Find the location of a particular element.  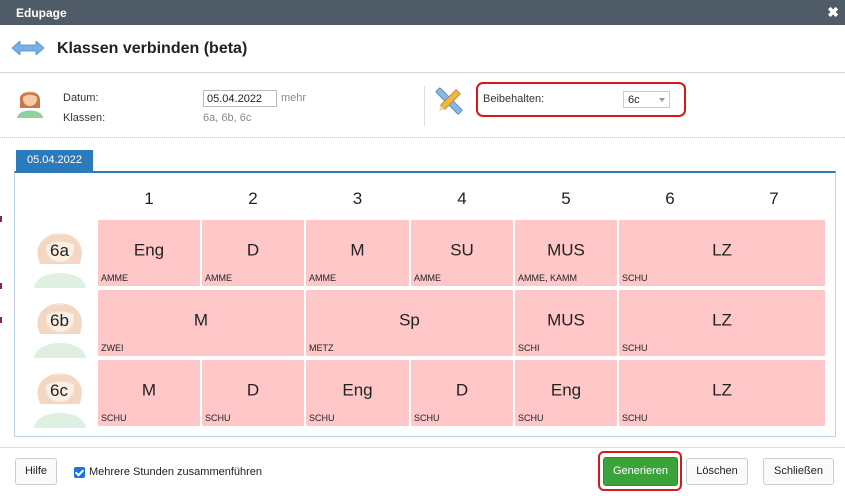

period-header: 4 is located at coordinates (462, 198).